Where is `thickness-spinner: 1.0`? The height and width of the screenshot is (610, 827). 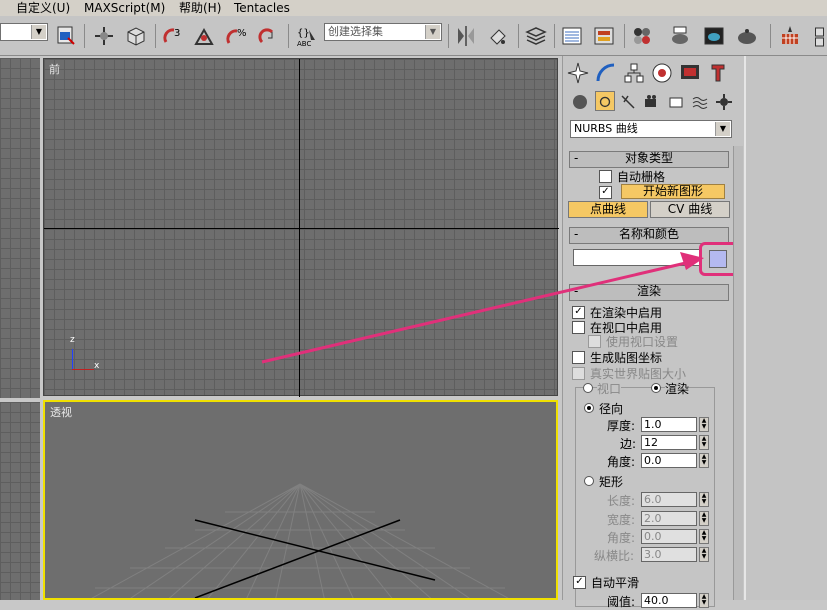
thickness-spinner: 1.0 is located at coordinates (669, 424).